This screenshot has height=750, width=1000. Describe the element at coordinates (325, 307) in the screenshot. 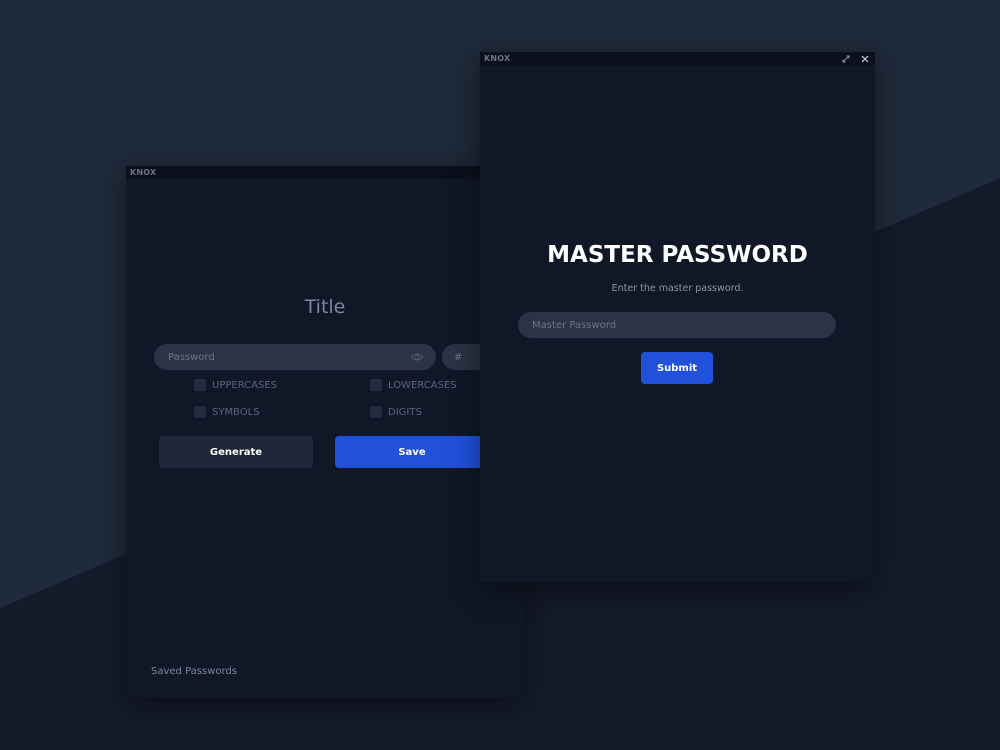

I see `entry-title: Title` at that location.